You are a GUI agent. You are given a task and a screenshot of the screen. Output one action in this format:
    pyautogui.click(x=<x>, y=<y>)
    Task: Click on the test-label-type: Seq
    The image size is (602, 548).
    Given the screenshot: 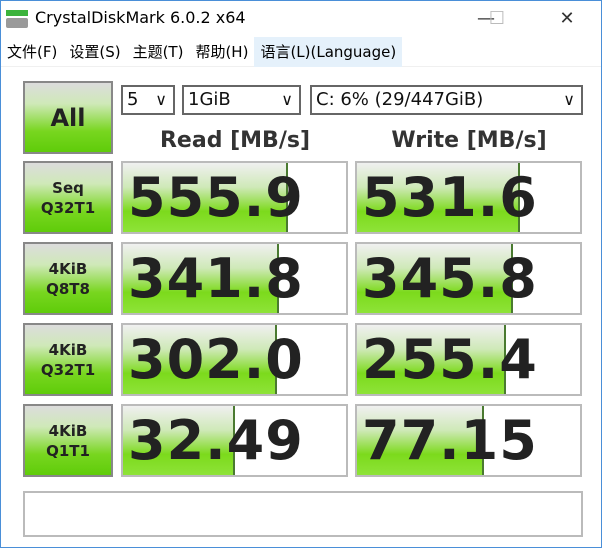 What is the action you would take?
    pyautogui.click(x=68, y=187)
    